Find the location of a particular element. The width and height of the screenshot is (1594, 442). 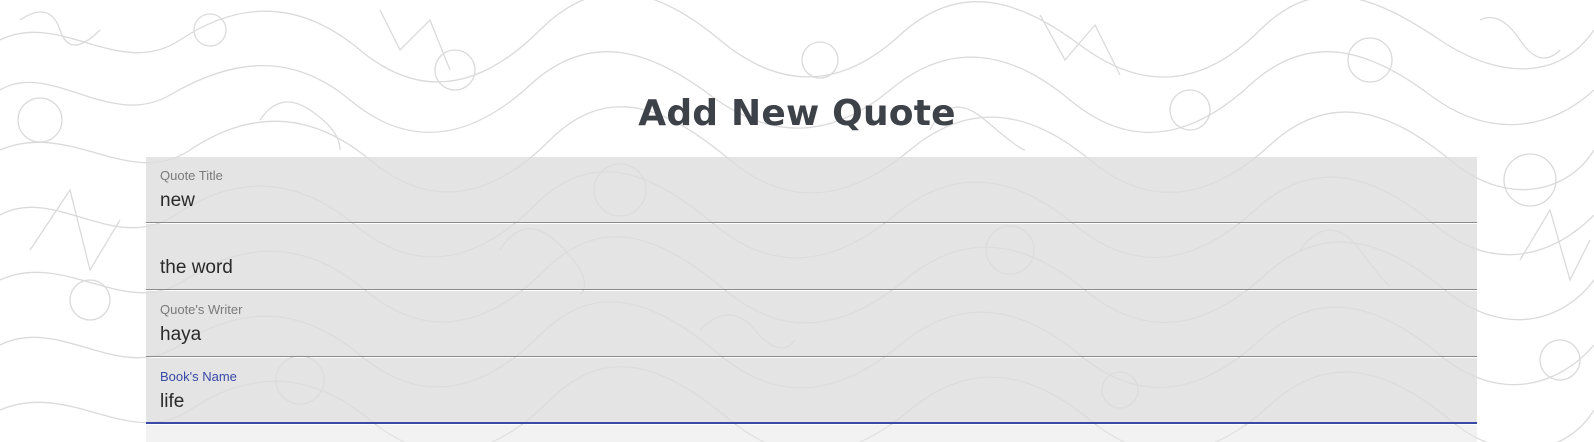

next-field-edge is located at coordinates (811, 433).